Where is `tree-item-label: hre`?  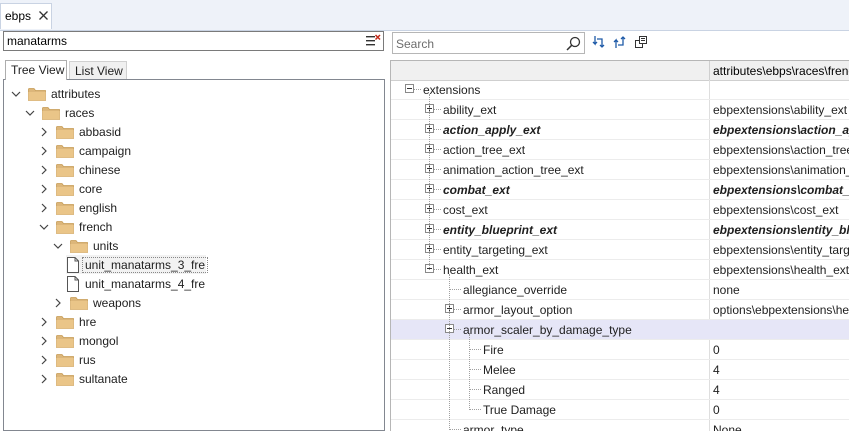 tree-item-label: hre is located at coordinates (88, 321).